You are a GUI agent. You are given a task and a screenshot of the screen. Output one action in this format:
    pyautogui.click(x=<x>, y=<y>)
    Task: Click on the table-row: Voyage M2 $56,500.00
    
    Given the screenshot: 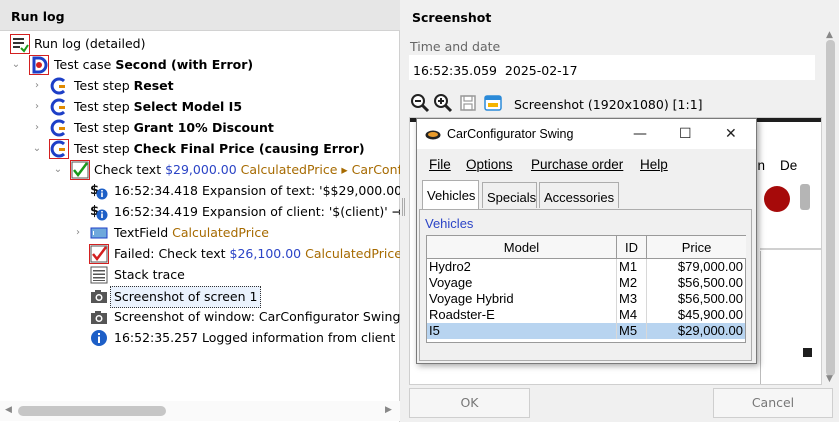 What is the action you would take?
    pyautogui.click(x=586, y=283)
    